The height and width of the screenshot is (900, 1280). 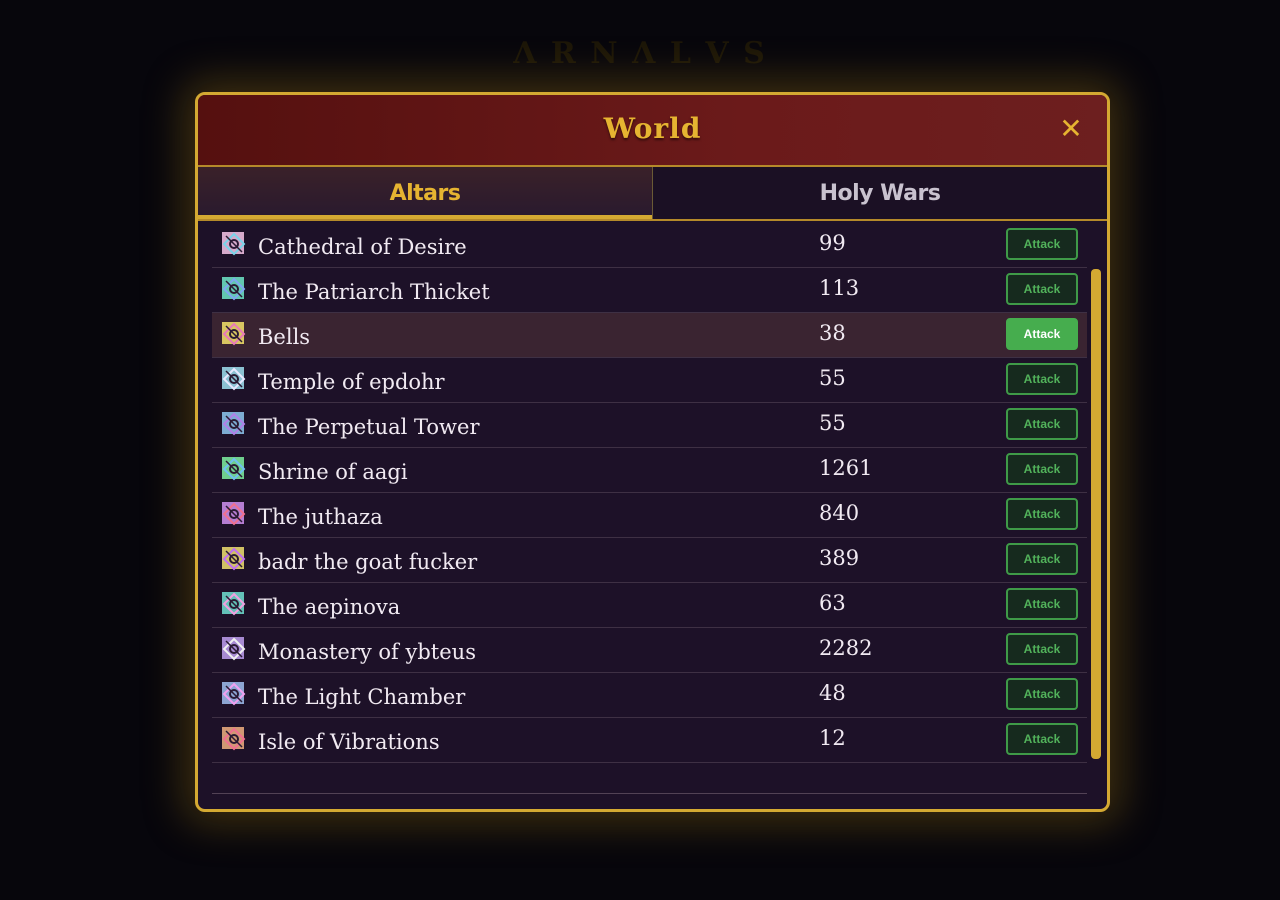 I want to click on tab-altars: Altars, so click(x=425, y=193).